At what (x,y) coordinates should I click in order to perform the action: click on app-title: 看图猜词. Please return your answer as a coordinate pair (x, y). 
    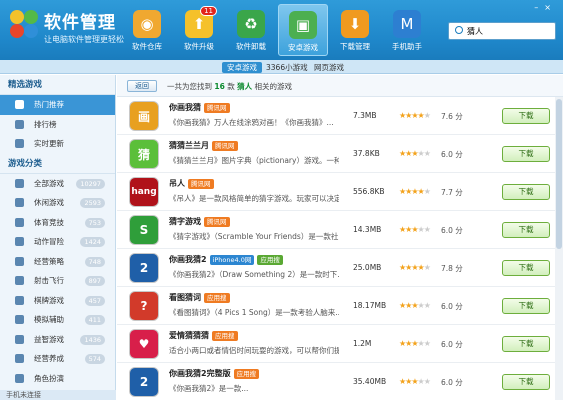
    Looking at the image, I should click on (185, 297).